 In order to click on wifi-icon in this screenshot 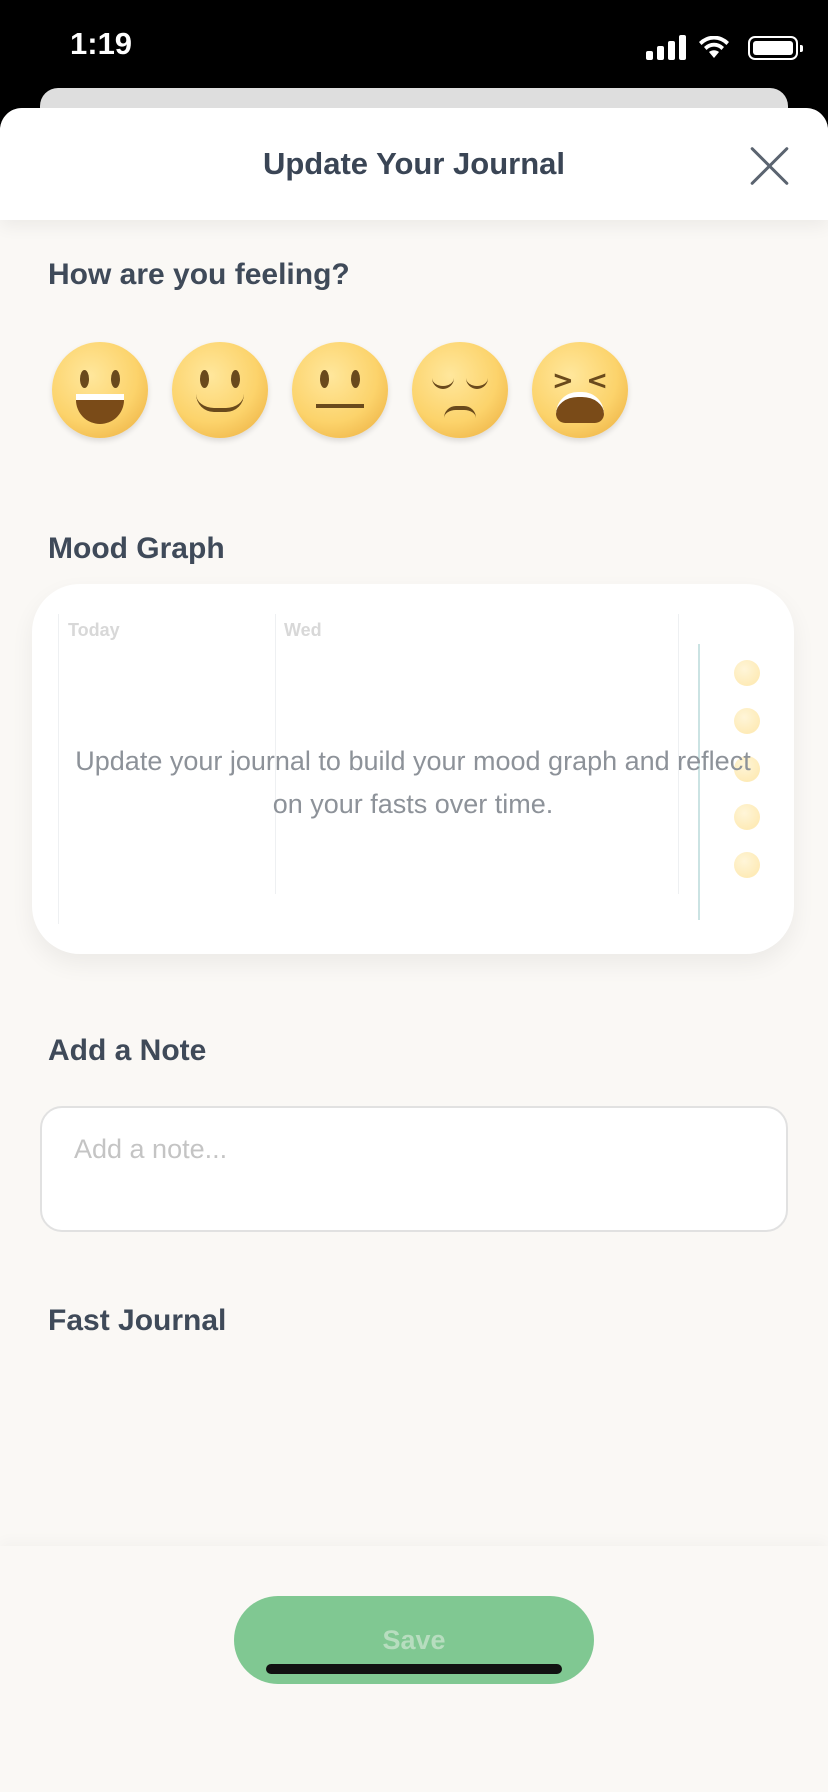, I will do `click(714, 47)`.